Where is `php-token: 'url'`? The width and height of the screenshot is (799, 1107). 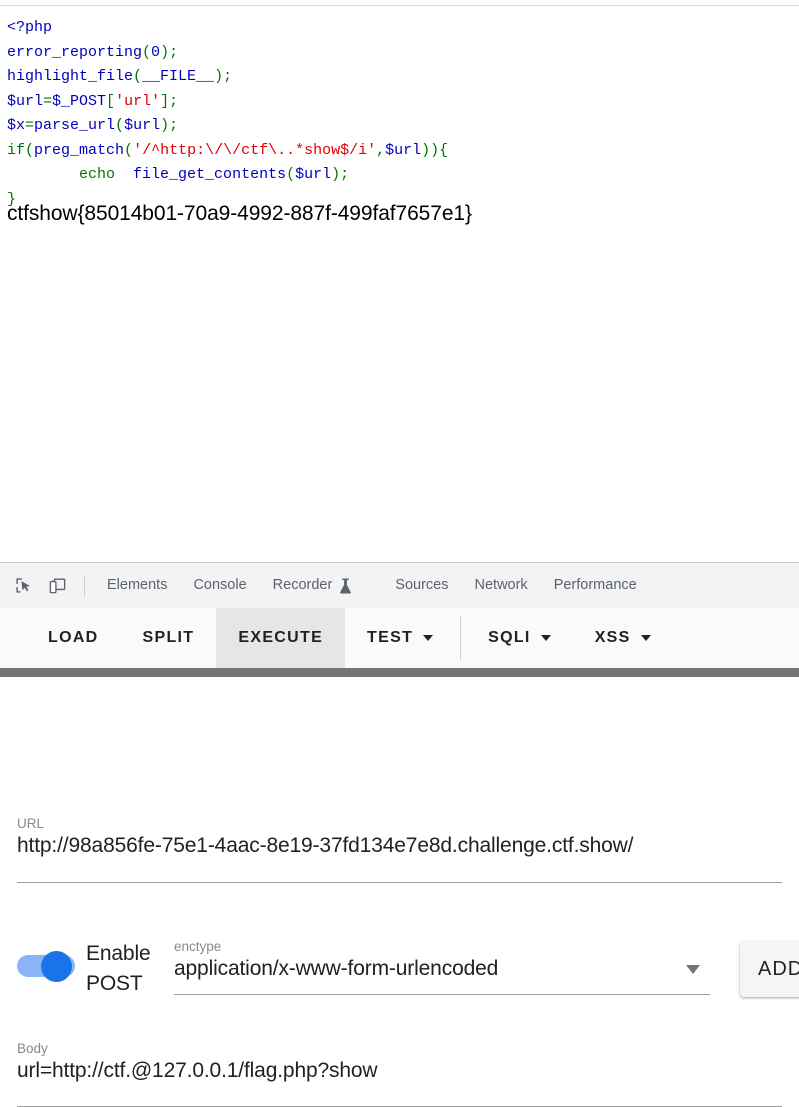 php-token: 'url' is located at coordinates (138, 101).